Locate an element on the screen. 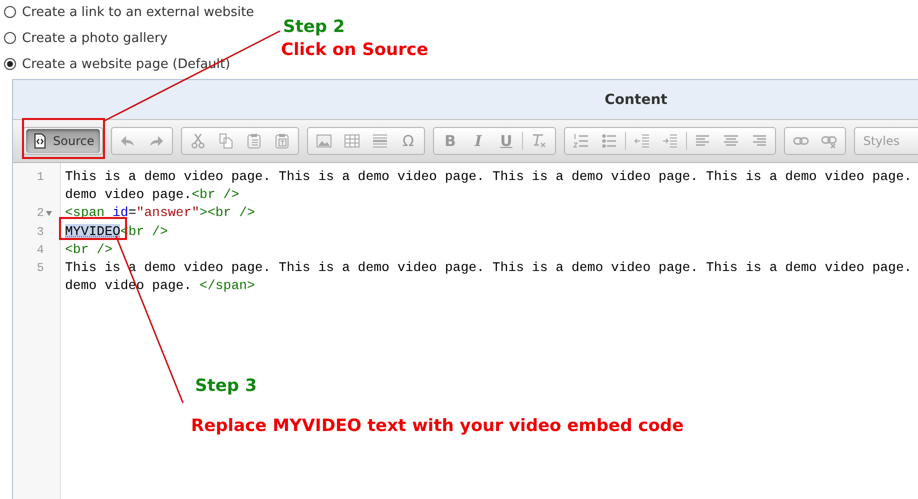 This screenshot has width=918, height=499. radio-label: Create a link to an external website is located at coordinates (138, 12).